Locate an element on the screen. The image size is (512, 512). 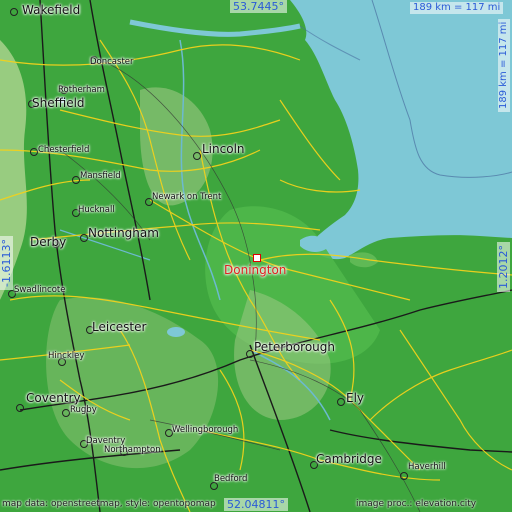
latitude-bottom-label: 52.04811° is located at coordinates (256, 504).